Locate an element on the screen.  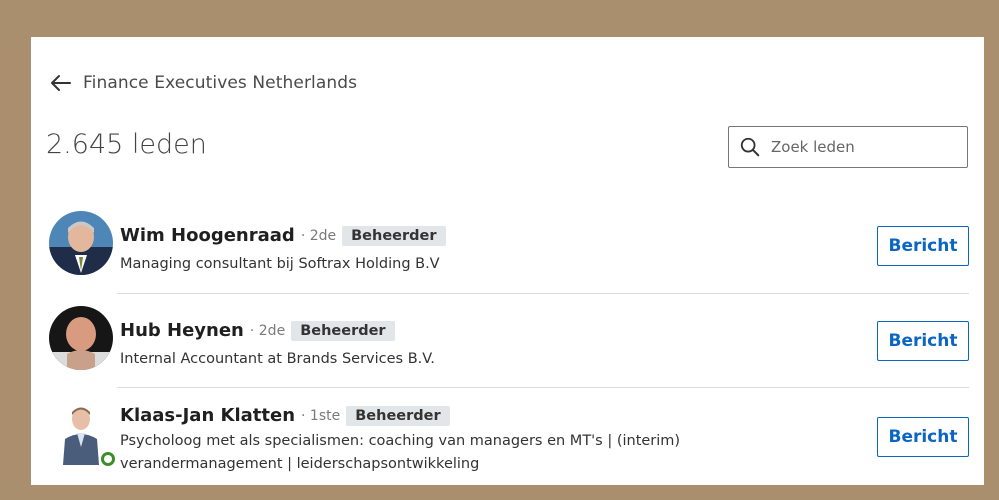
connection-degree: · 1ste is located at coordinates (321, 415).